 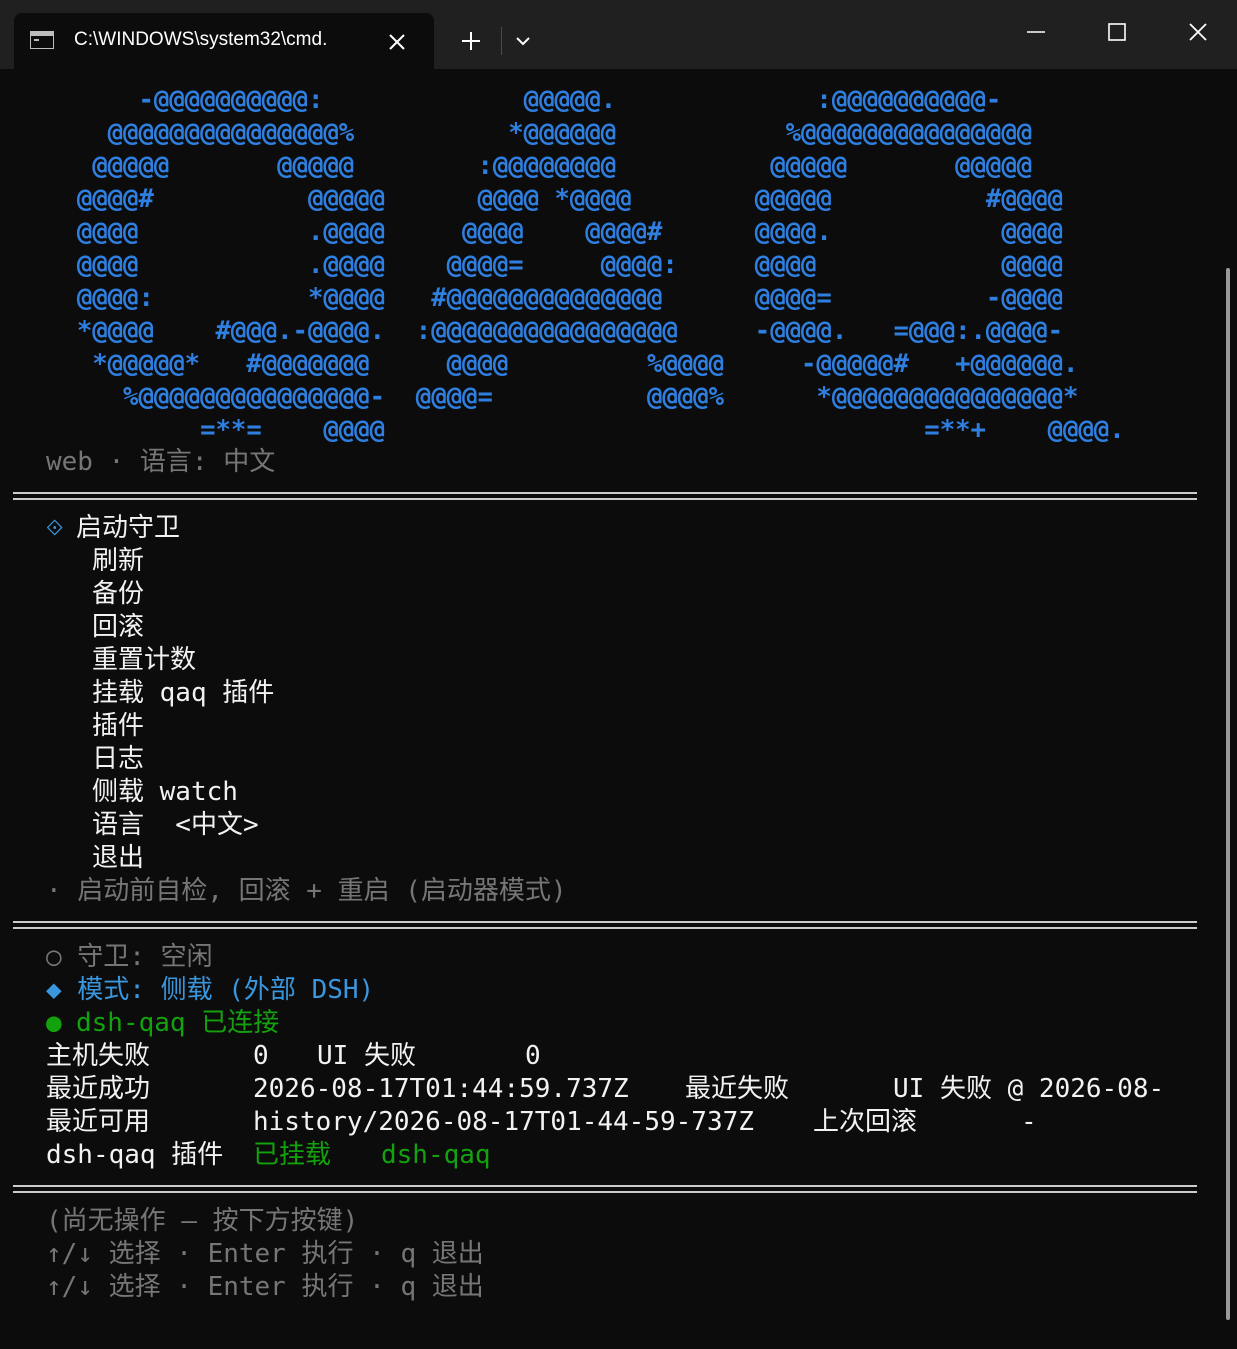 I want to click on menu-item-backup: 备份, so click(x=118, y=594).